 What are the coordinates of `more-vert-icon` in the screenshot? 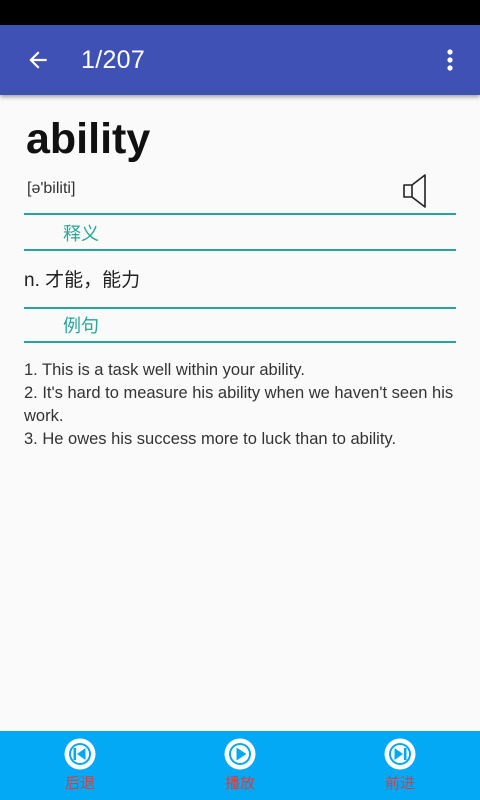 It's located at (450, 60).